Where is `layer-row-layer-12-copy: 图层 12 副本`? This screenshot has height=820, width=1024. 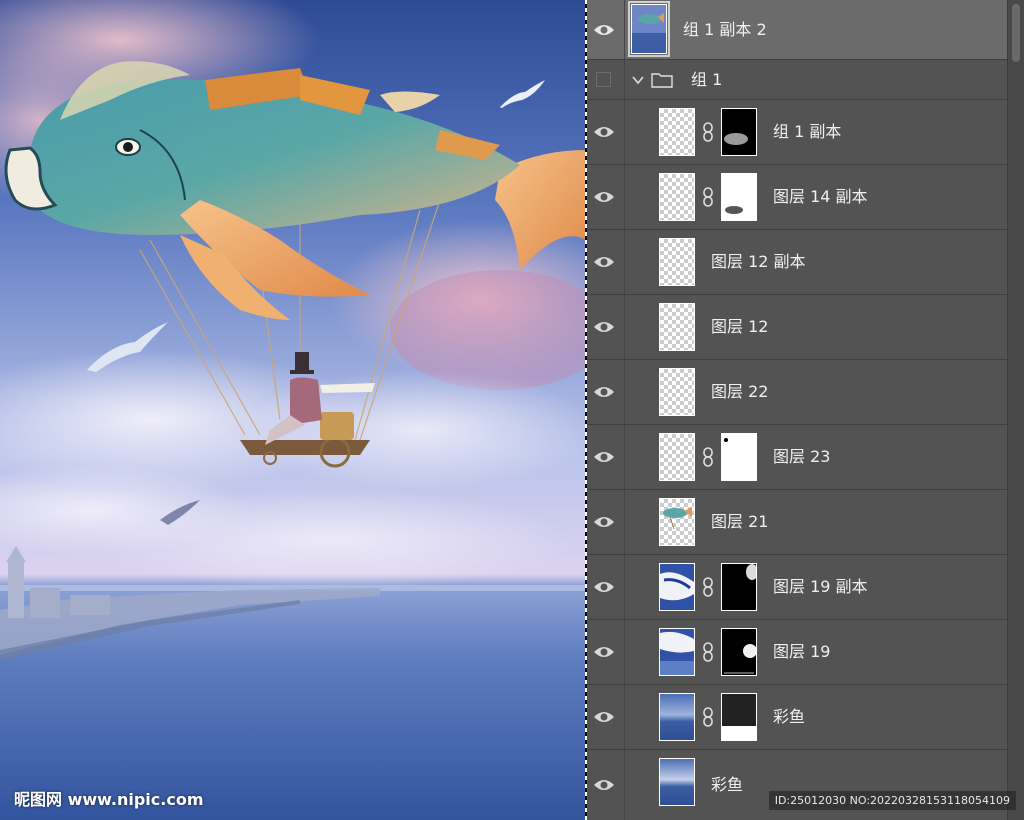
layer-row-layer-12-copy: 图层 12 副本 is located at coordinates (797, 262).